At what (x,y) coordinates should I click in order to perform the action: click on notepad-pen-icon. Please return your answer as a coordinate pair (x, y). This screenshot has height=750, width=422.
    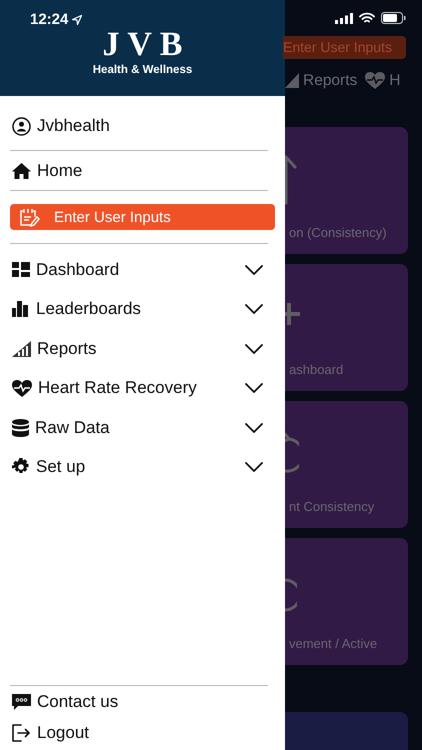
    Looking at the image, I should click on (30, 217).